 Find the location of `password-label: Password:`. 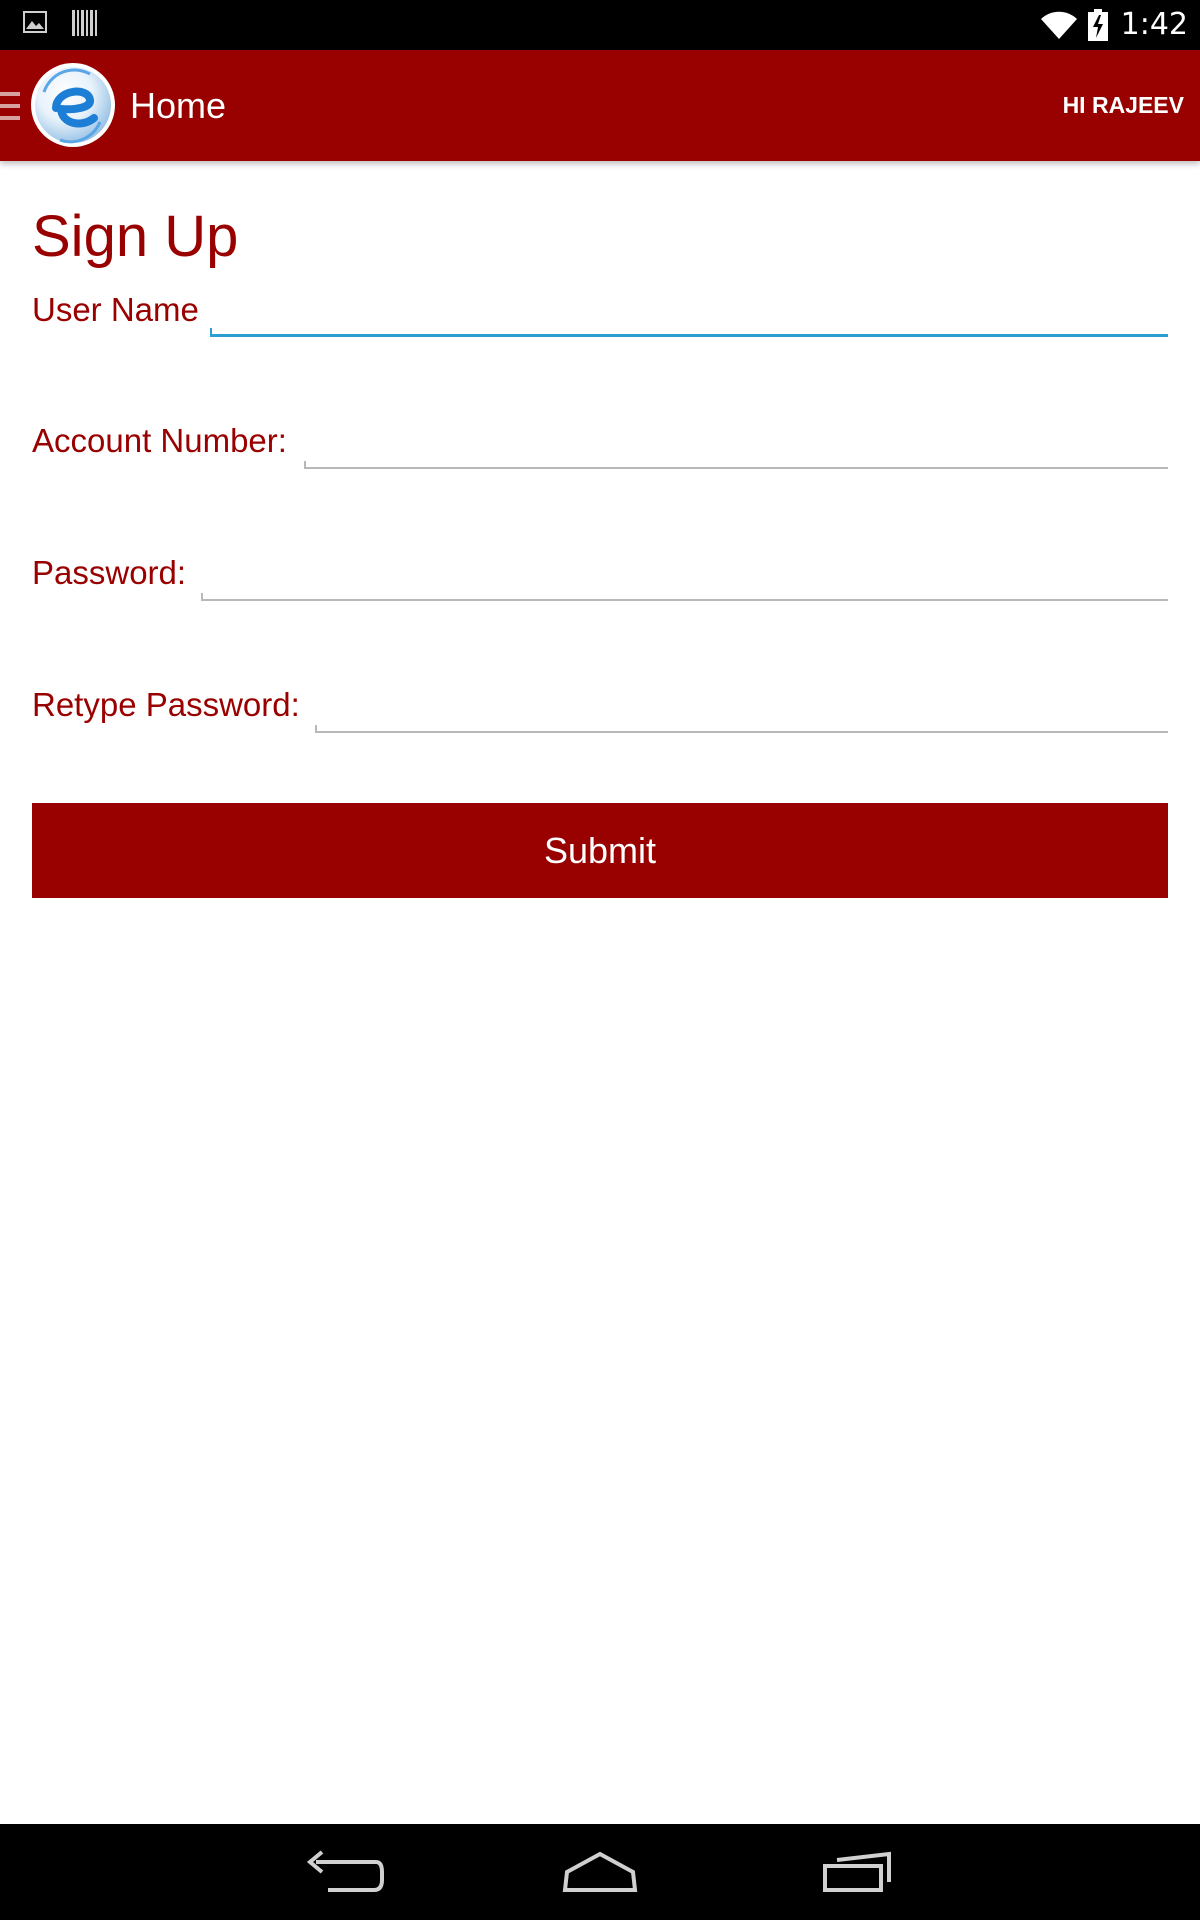

password-label: Password: is located at coordinates (109, 572).